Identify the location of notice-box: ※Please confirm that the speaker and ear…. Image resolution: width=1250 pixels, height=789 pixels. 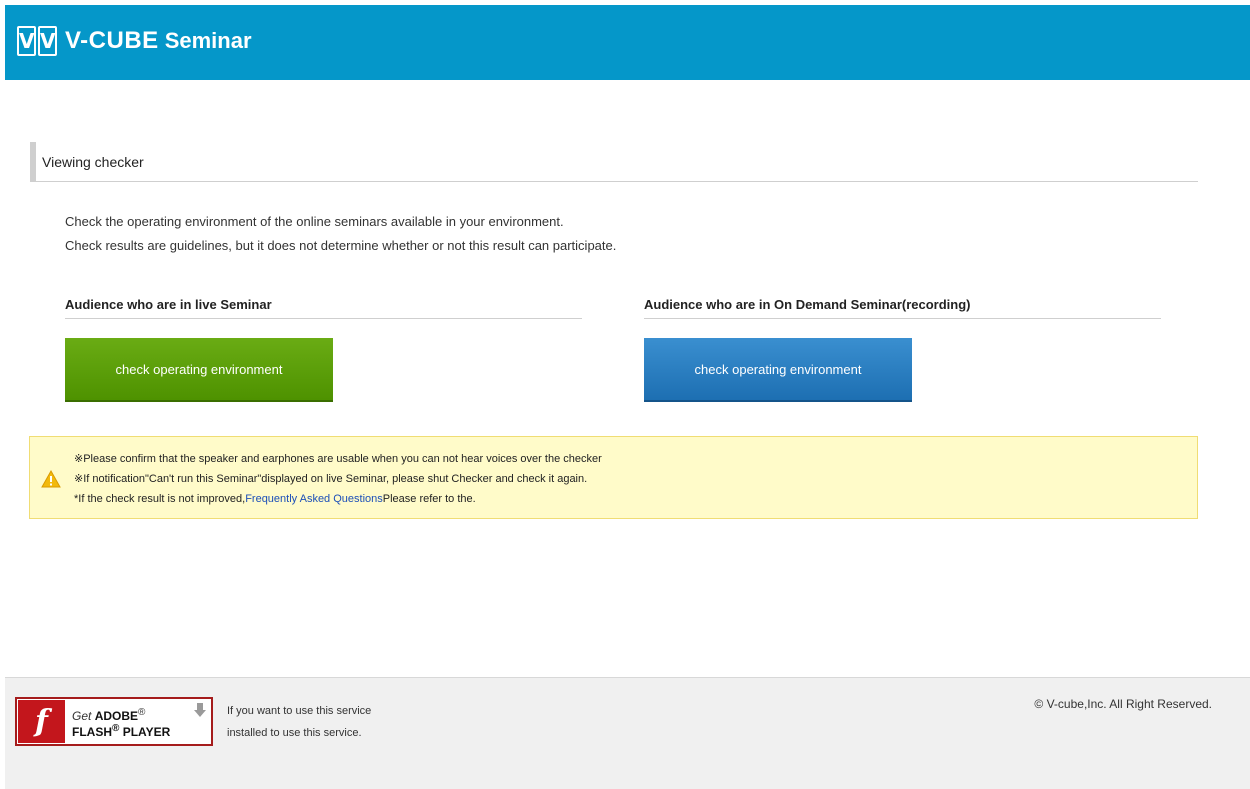
(613, 477).